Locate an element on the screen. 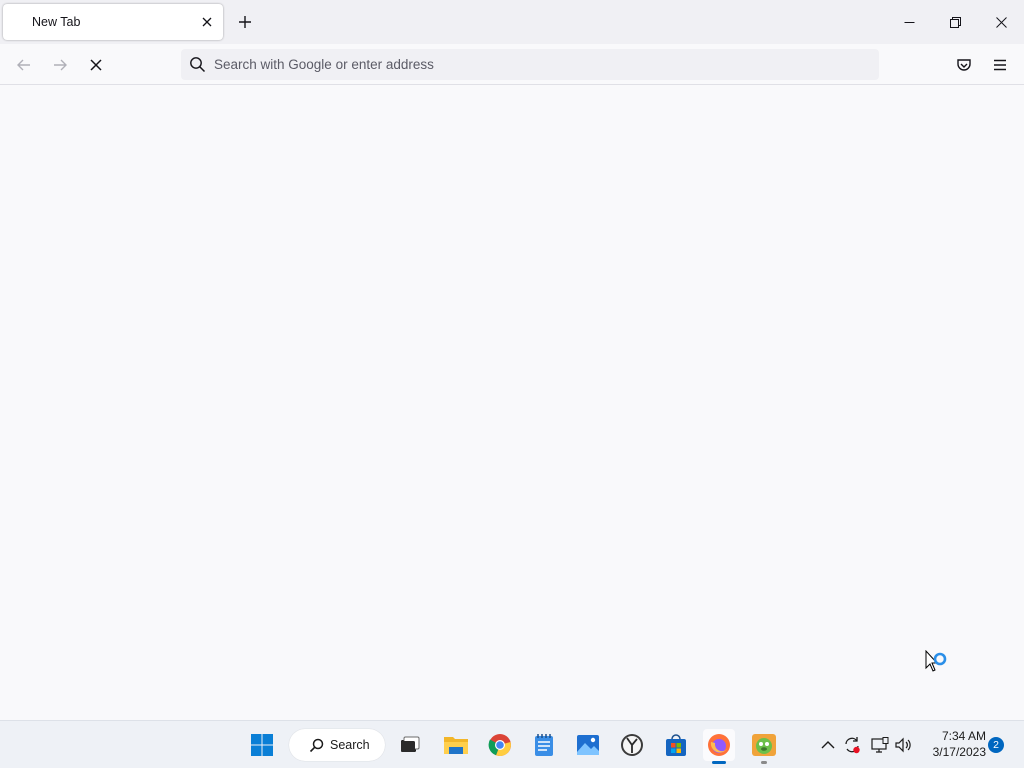  start-button is located at coordinates (262, 745).